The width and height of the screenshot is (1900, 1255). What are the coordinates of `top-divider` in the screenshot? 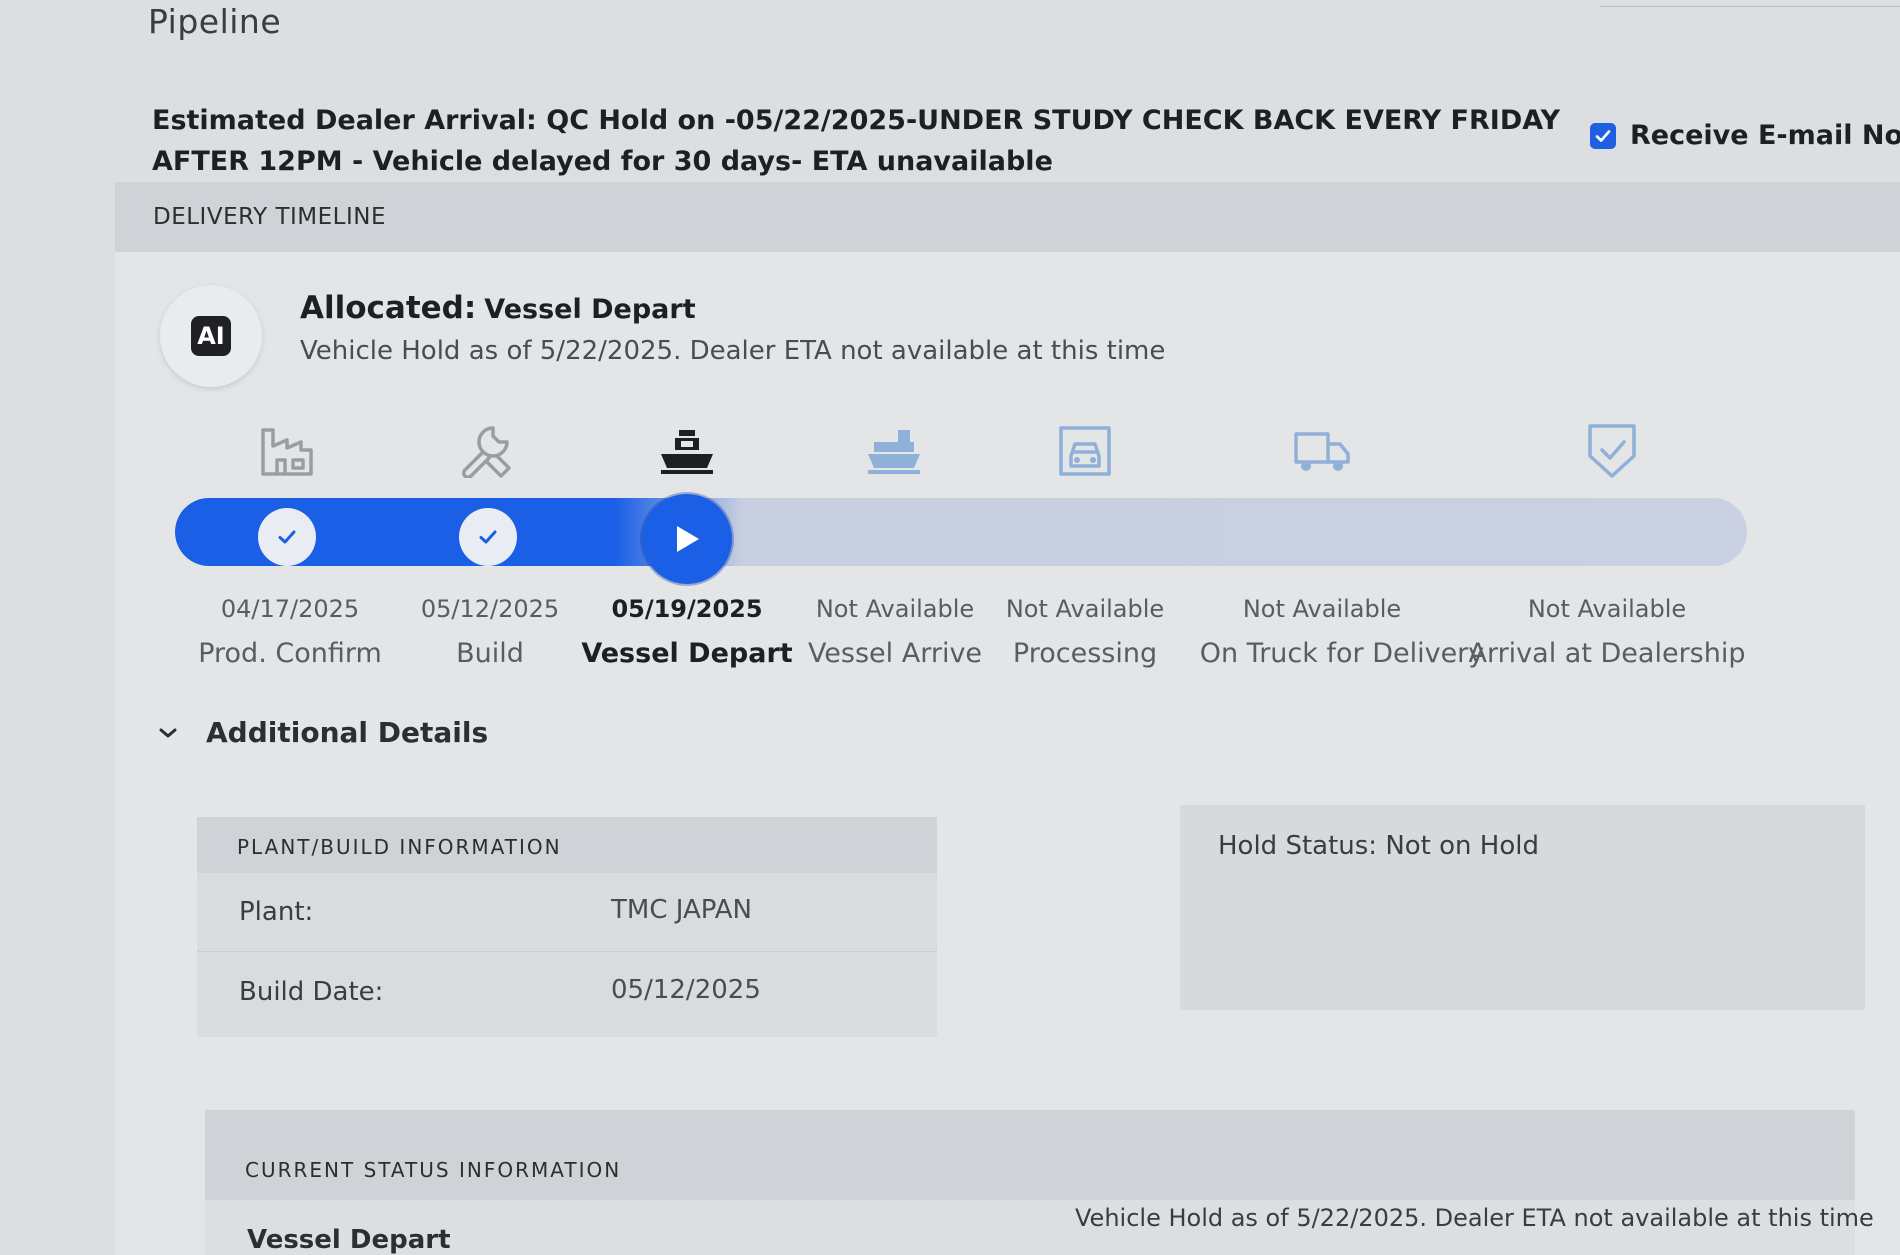 It's located at (1750, 6).